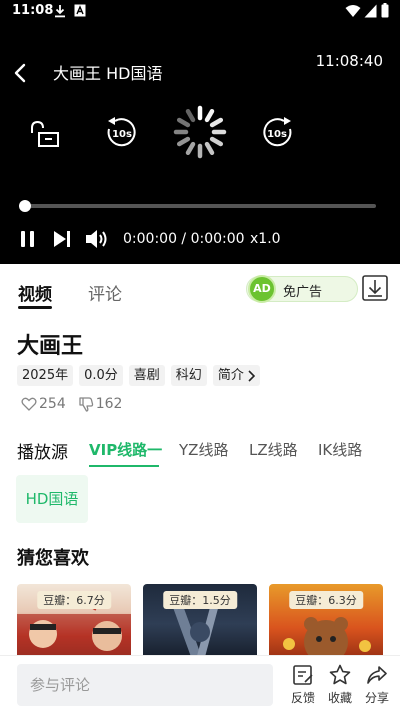  Describe the element at coordinates (28, 239) in the screenshot. I see `pause-icon` at that location.